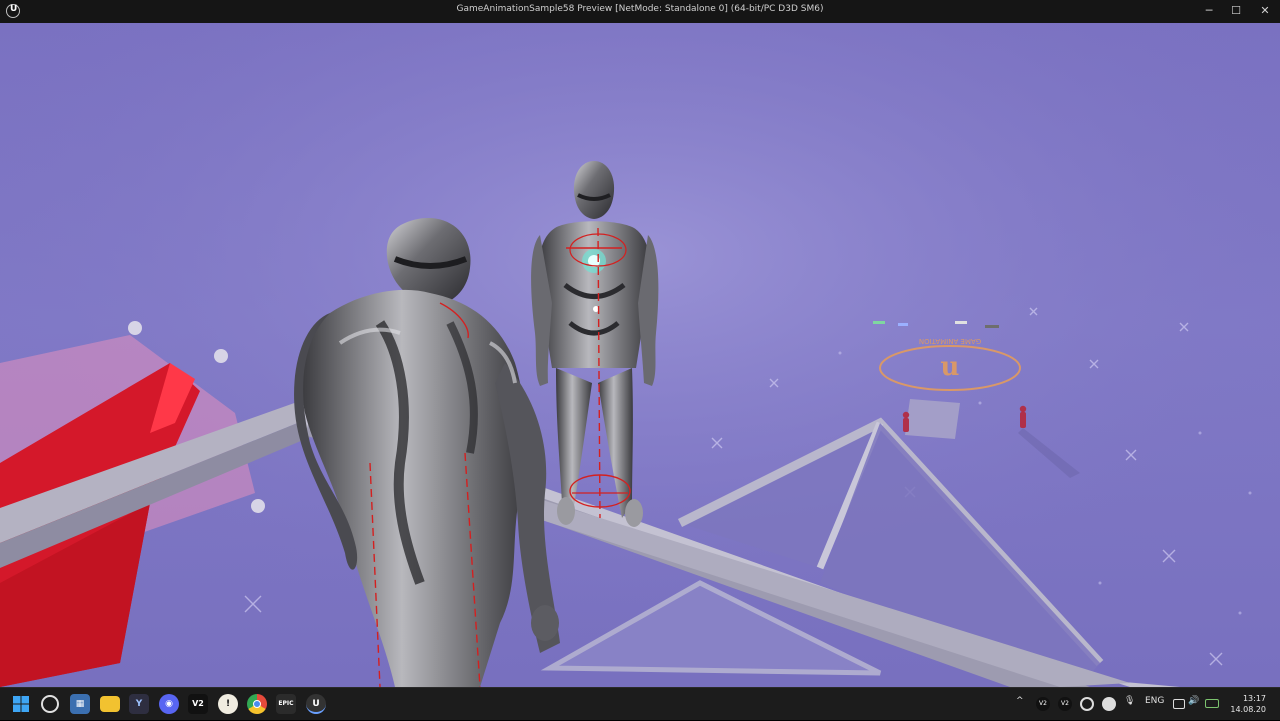 The height and width of the screenshot is (721, 1280). I want to click on clock-time: 13:17, so click(1254, 698).